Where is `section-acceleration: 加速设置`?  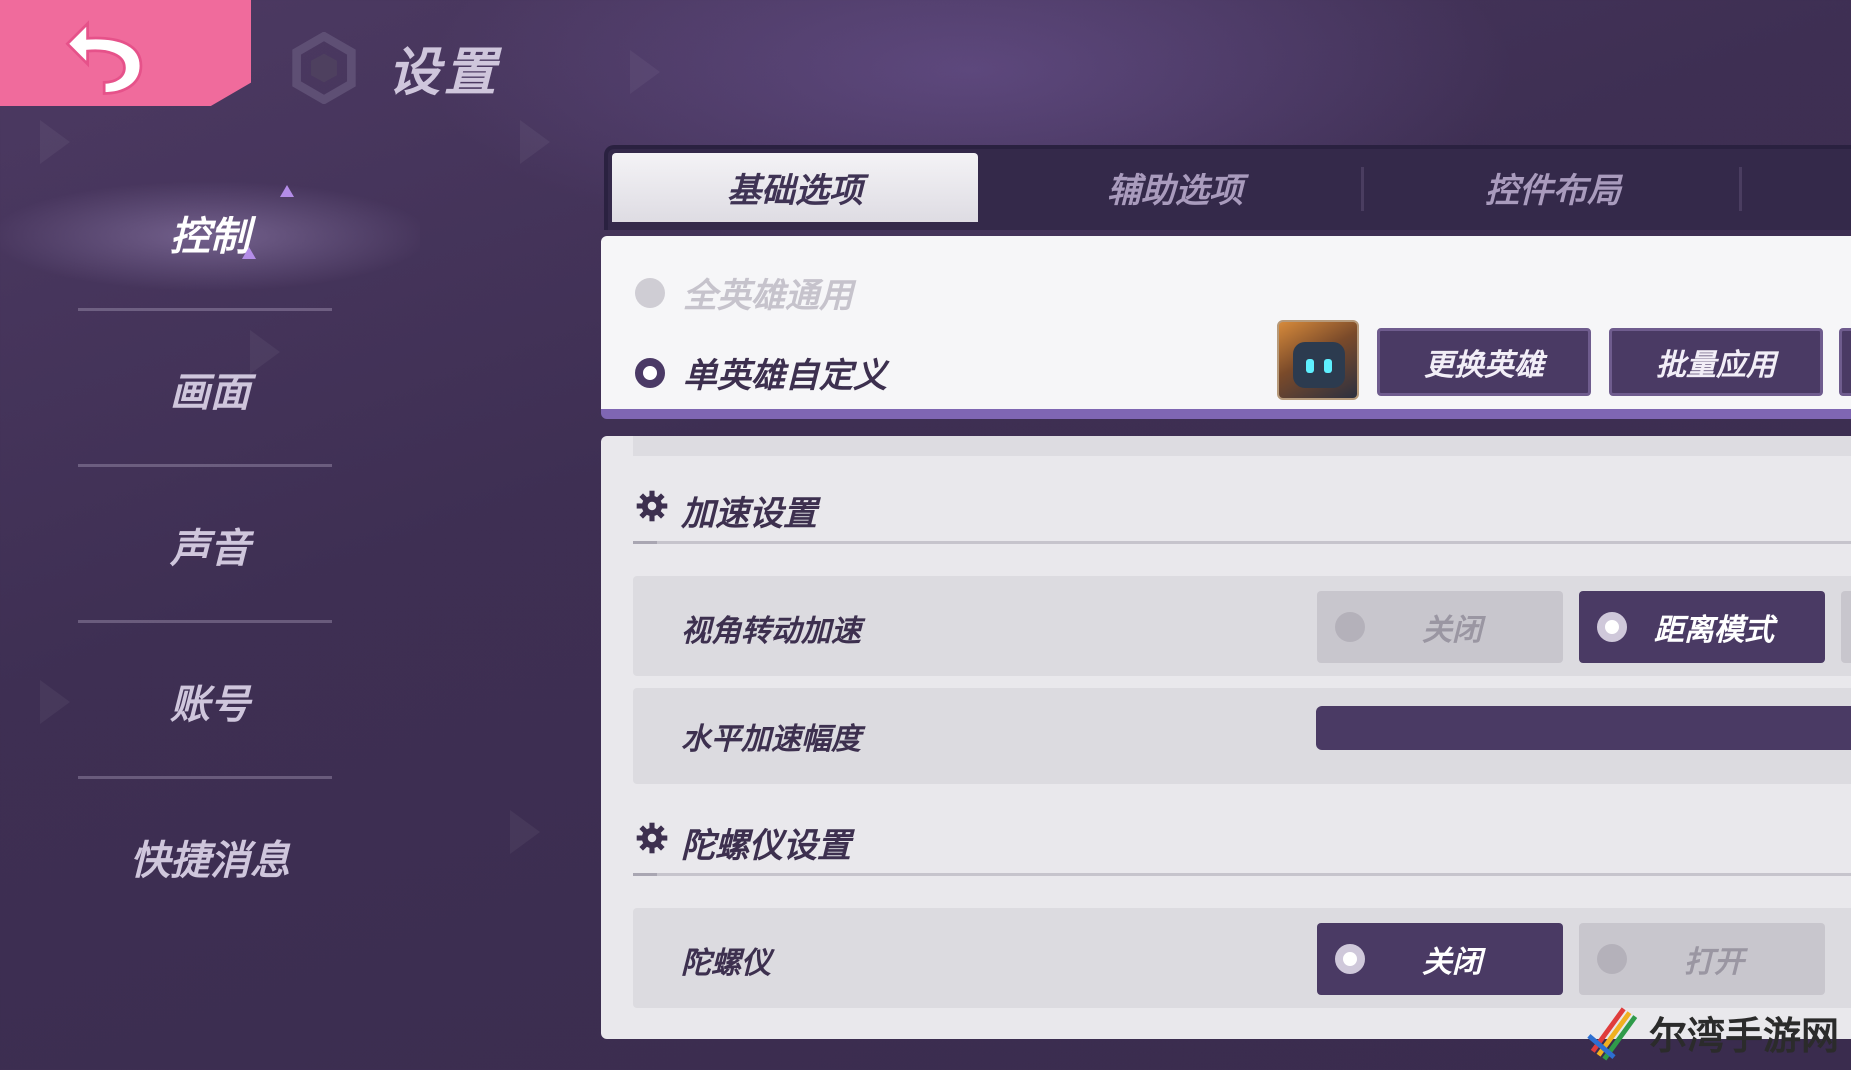 section-acceleration: 加速设置 is located at coordinates (1242, 511).